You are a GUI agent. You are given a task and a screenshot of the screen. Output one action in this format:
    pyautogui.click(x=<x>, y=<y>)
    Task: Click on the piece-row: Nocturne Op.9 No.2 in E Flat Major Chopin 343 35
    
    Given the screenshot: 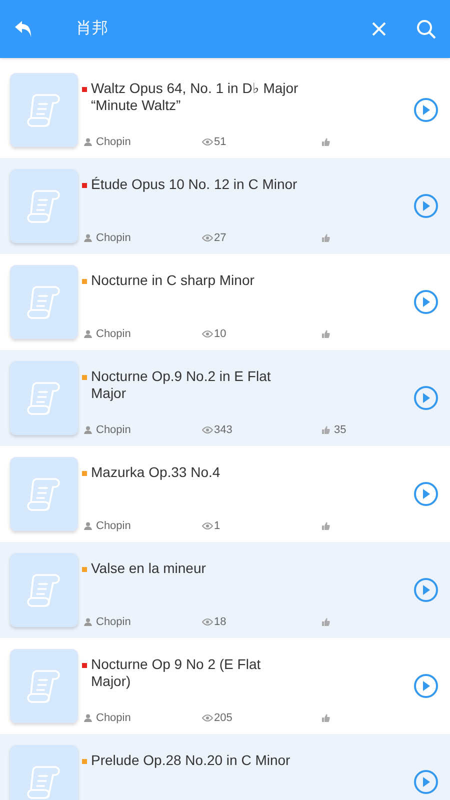 What is the action you would take?
    pyautogui.click(x=225, y=398)
    